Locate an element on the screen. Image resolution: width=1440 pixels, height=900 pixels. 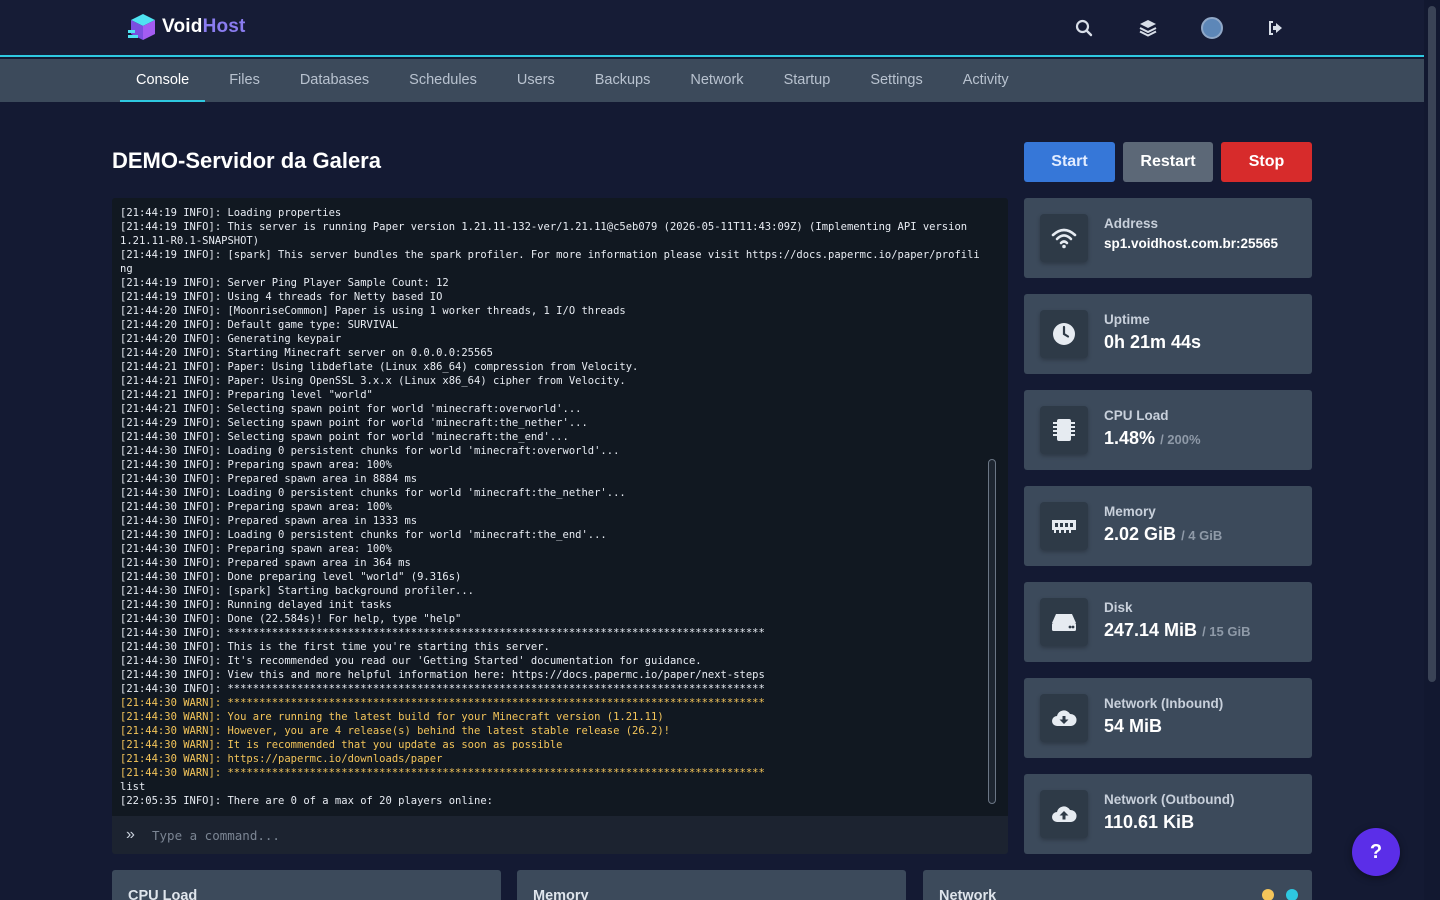
console-scrollbar is located at coordinates (992, 631).